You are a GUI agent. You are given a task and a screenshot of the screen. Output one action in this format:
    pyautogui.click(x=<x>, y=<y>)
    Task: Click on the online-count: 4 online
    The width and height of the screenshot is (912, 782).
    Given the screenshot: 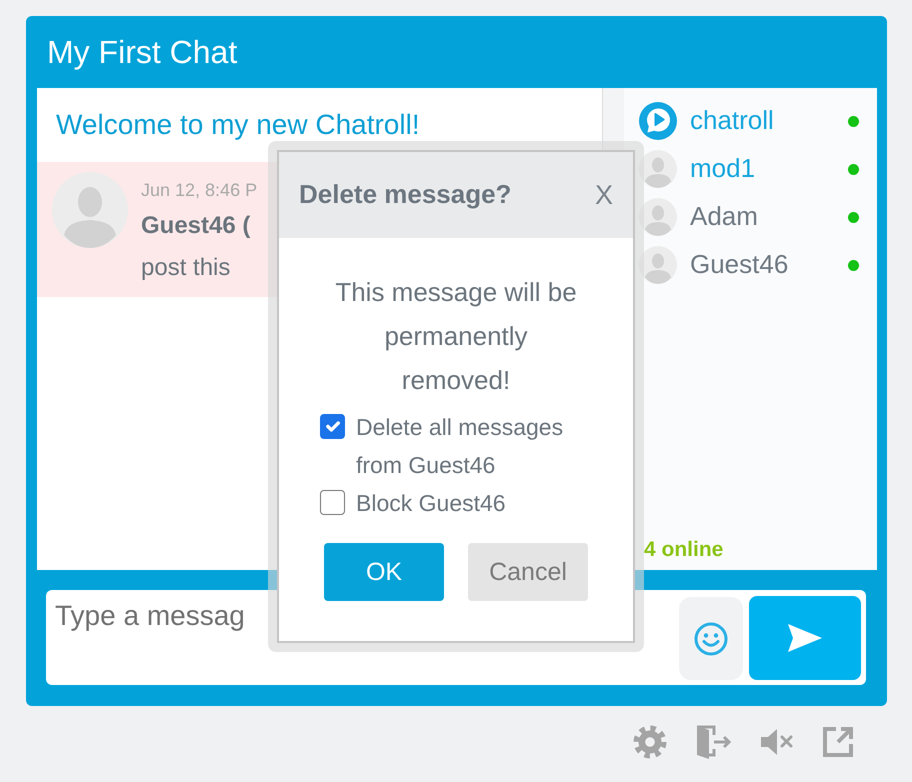 What is the action you would take?
    pyautogui.click(x=684, y=550)
    